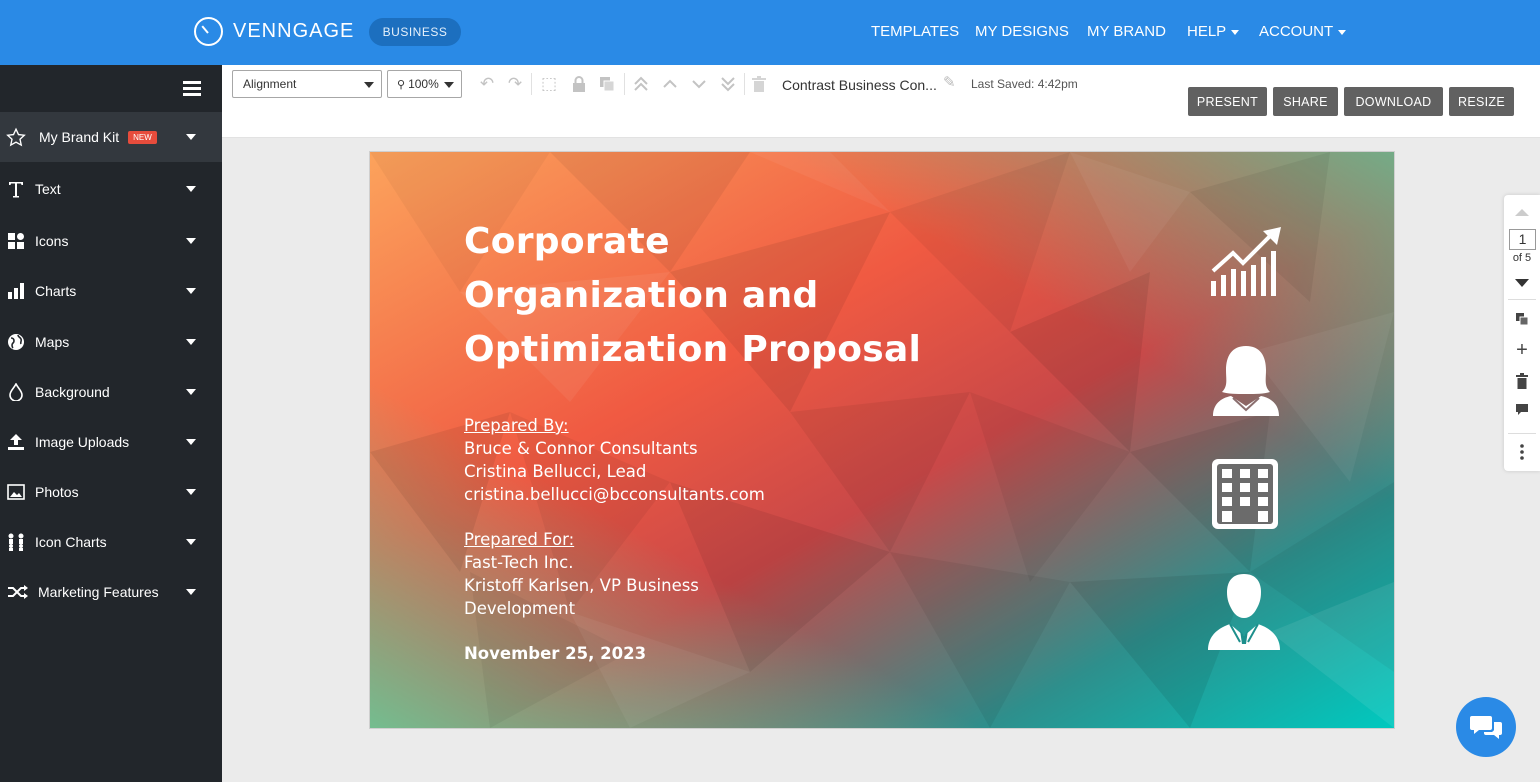 This screenshot has height=782, width=1540. I want to click on prepared-for-line: Development, so click(520, 608).